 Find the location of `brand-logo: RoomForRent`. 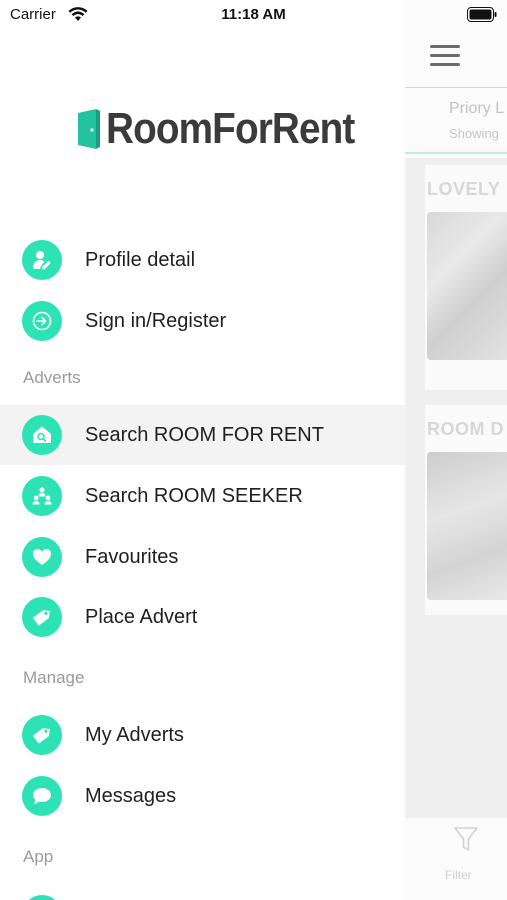

brand-logo: RoomForRent is located at coordinates (233, 129).